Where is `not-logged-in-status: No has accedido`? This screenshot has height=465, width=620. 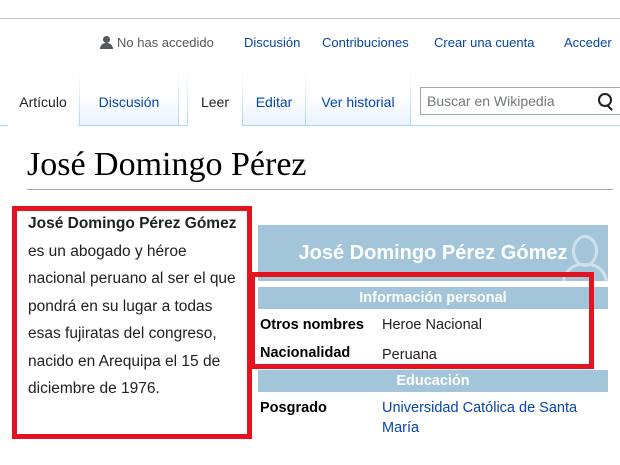
not-logged-in-status: No has accedido is located at coordinates (157, 42).